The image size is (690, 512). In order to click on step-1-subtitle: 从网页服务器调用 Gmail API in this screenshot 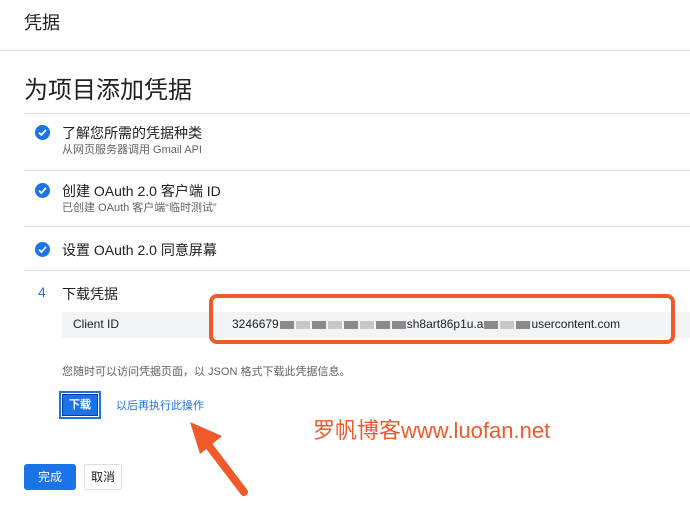, I will do `click(132, 150)`.